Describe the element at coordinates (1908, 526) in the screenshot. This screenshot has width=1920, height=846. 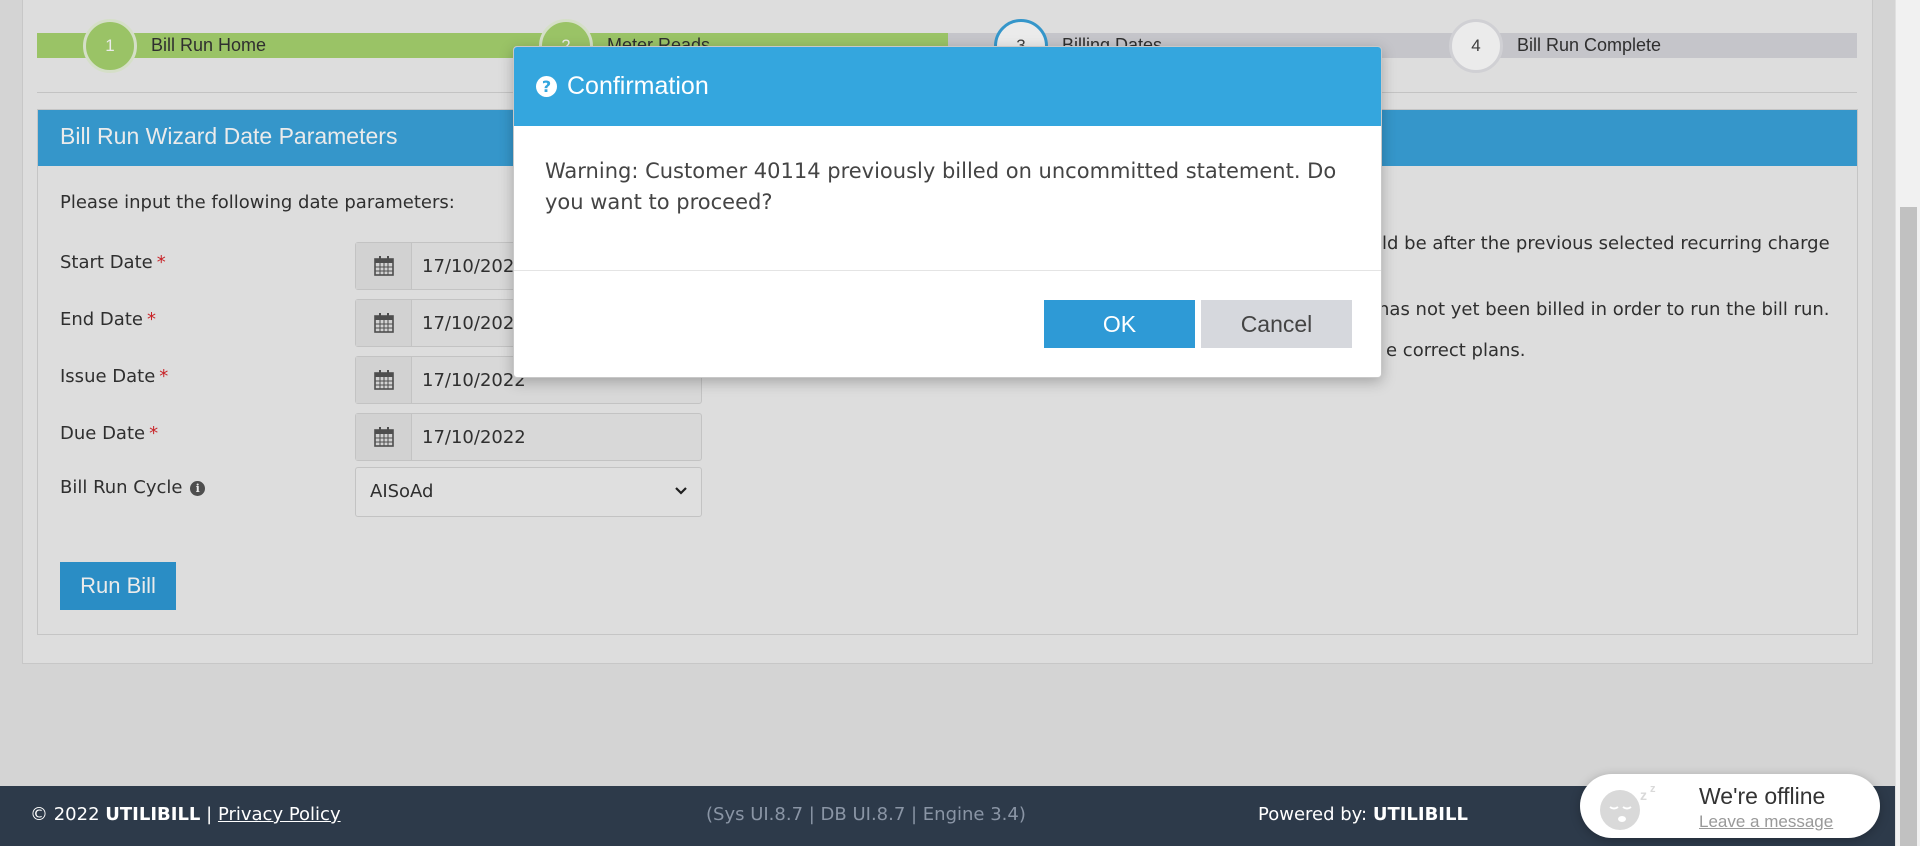
I see `scrollbar-thumb` at that location.